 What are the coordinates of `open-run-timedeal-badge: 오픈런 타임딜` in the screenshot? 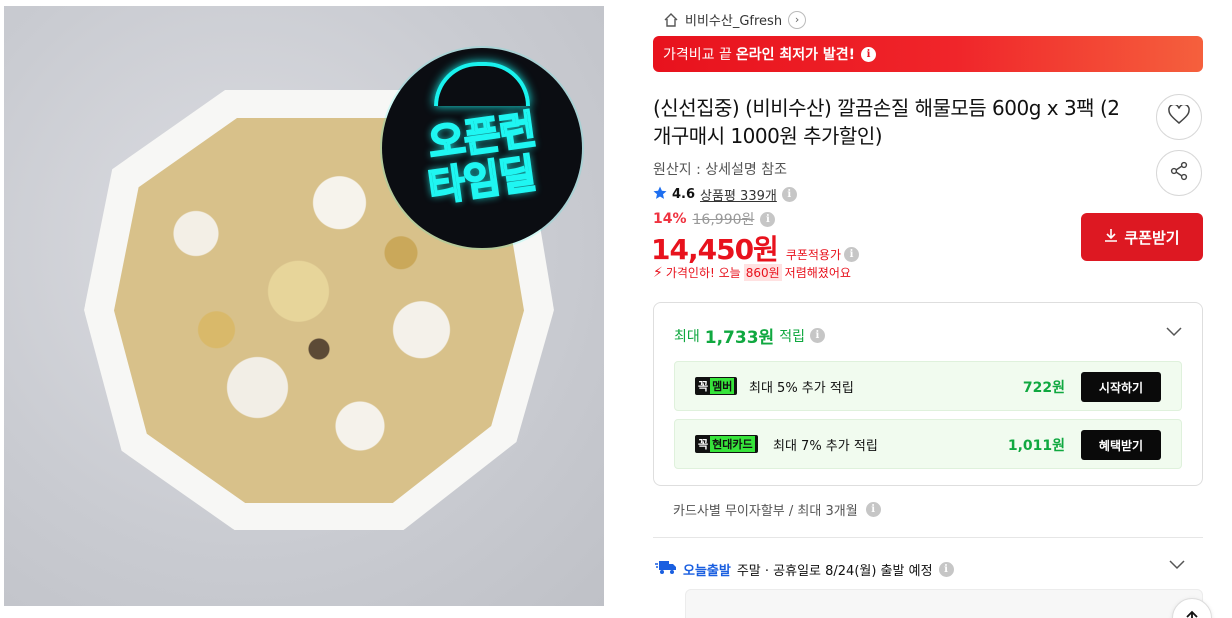 It's located at (482, 148).